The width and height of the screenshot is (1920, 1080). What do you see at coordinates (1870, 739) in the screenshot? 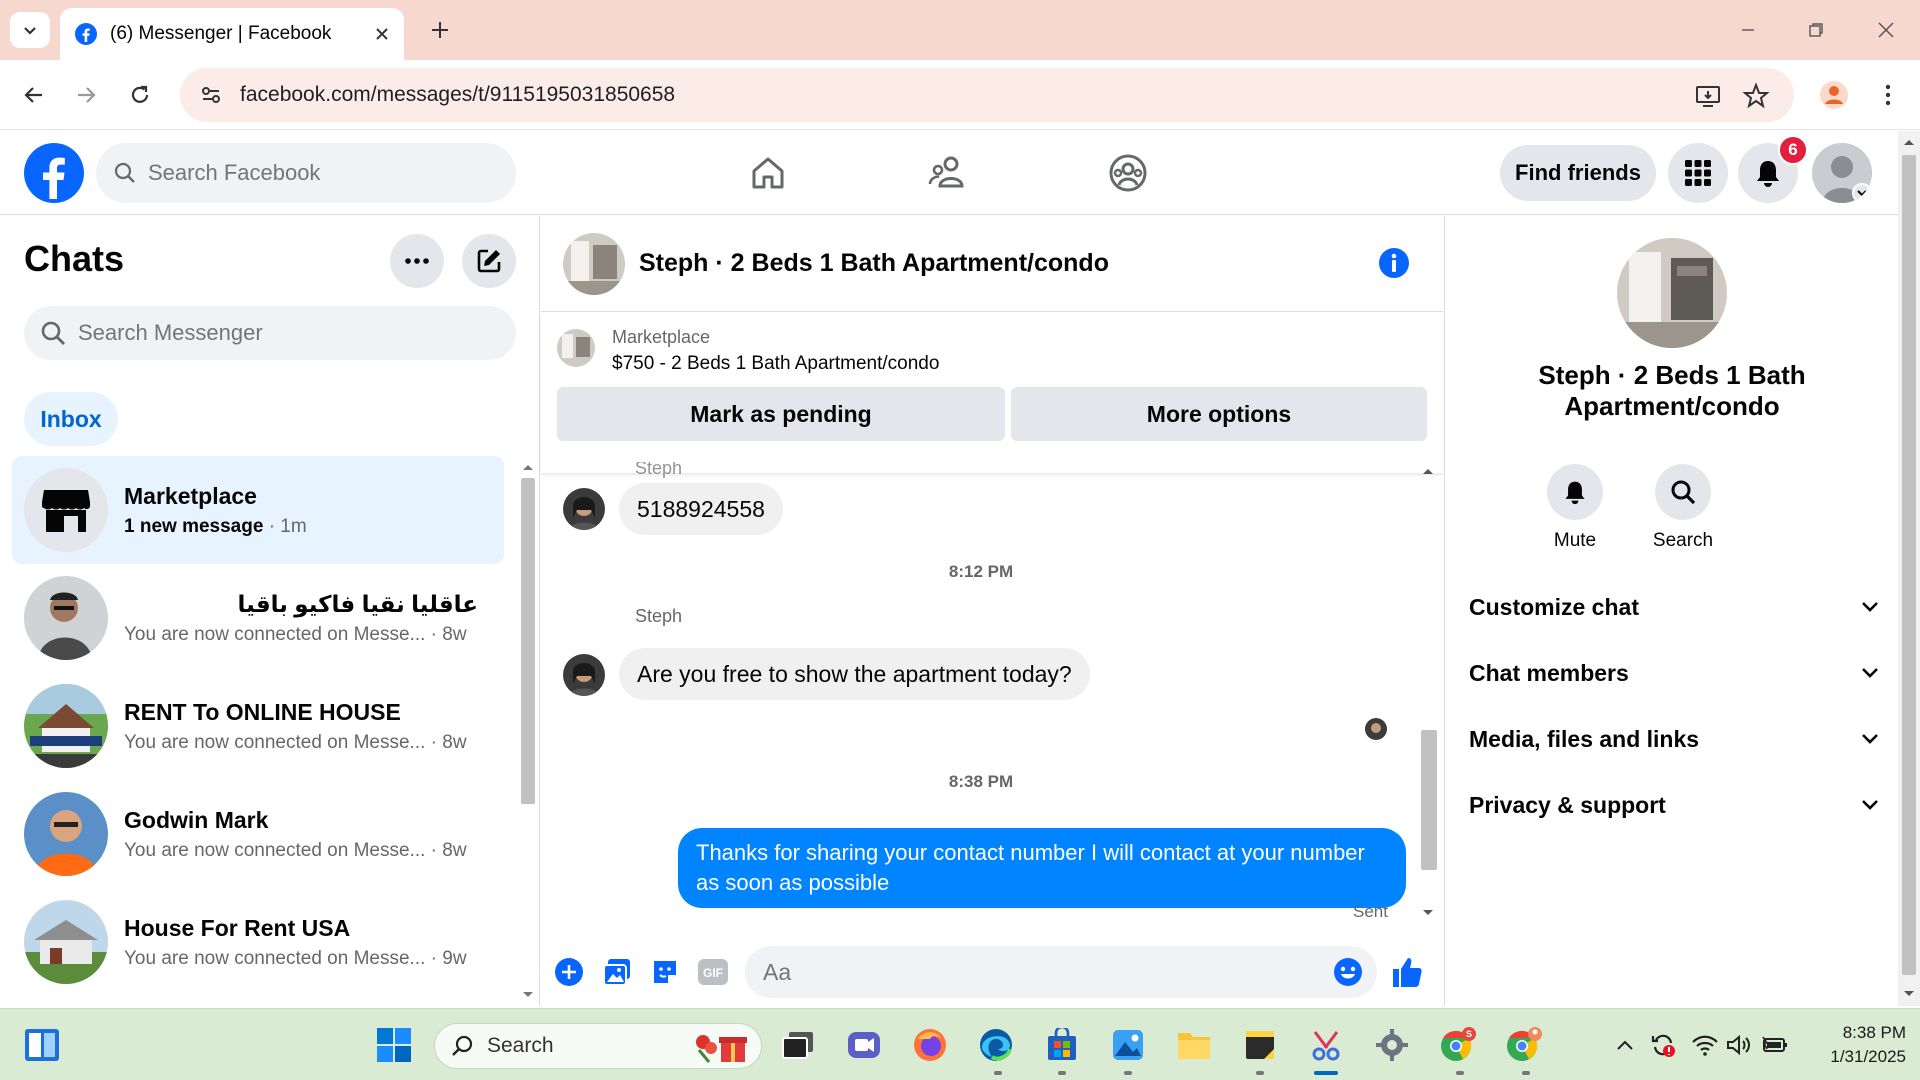
I see `chevron-down-icon` at bounding box center [1870, 739].